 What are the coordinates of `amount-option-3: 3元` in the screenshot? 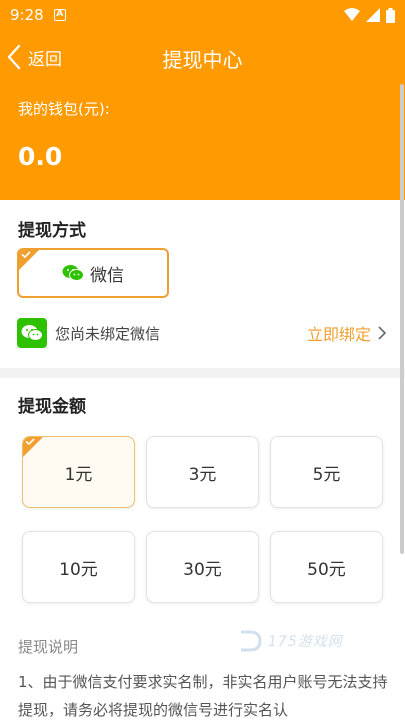 It's located at (202, 472).